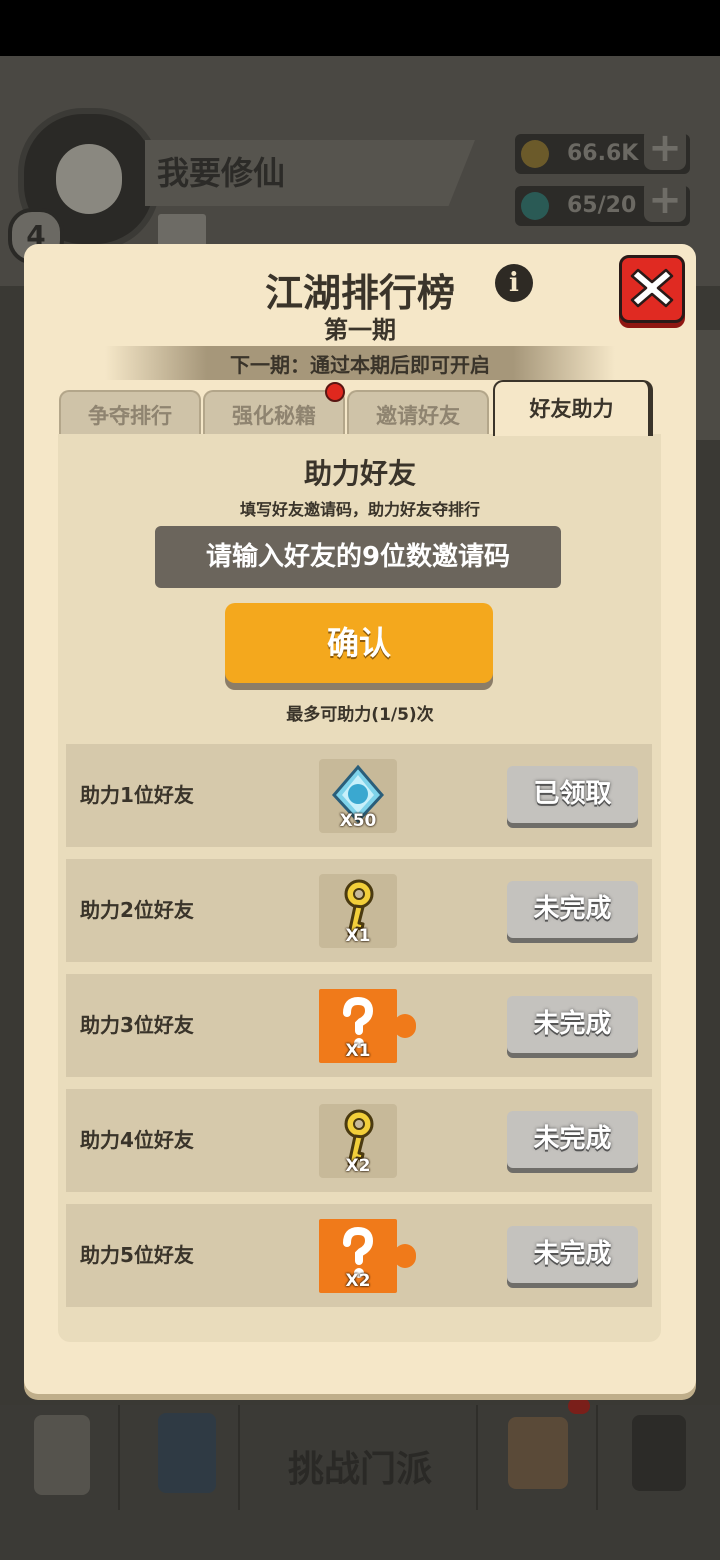 The width and height of the screenshot is (720, 1560). Describe the element at coordinates (359, 643) in the screenshot. I see `confirm-button: 确认` at that location.